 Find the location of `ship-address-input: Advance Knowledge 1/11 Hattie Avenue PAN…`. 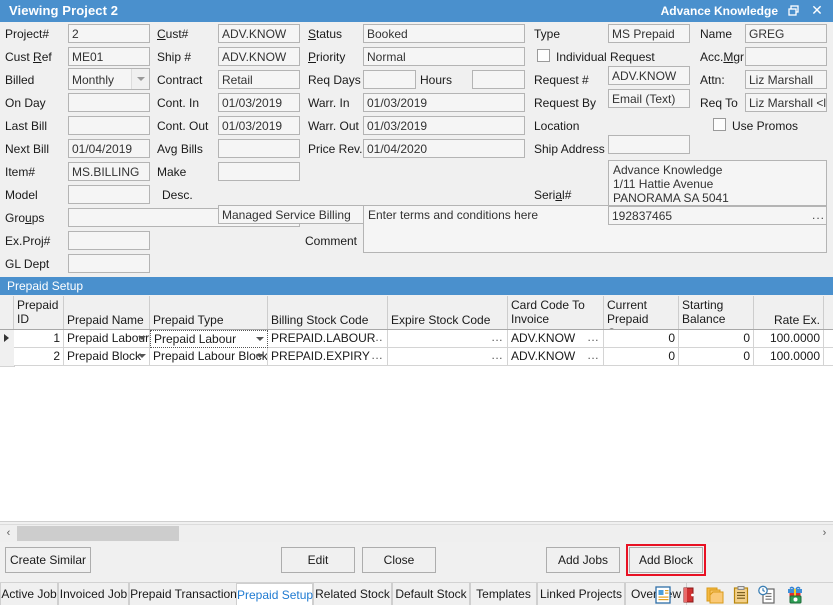

ship-address-input: Advance Knowledge 1/11 Hattie Avenue PAN… is located at coordinates (717, 183).